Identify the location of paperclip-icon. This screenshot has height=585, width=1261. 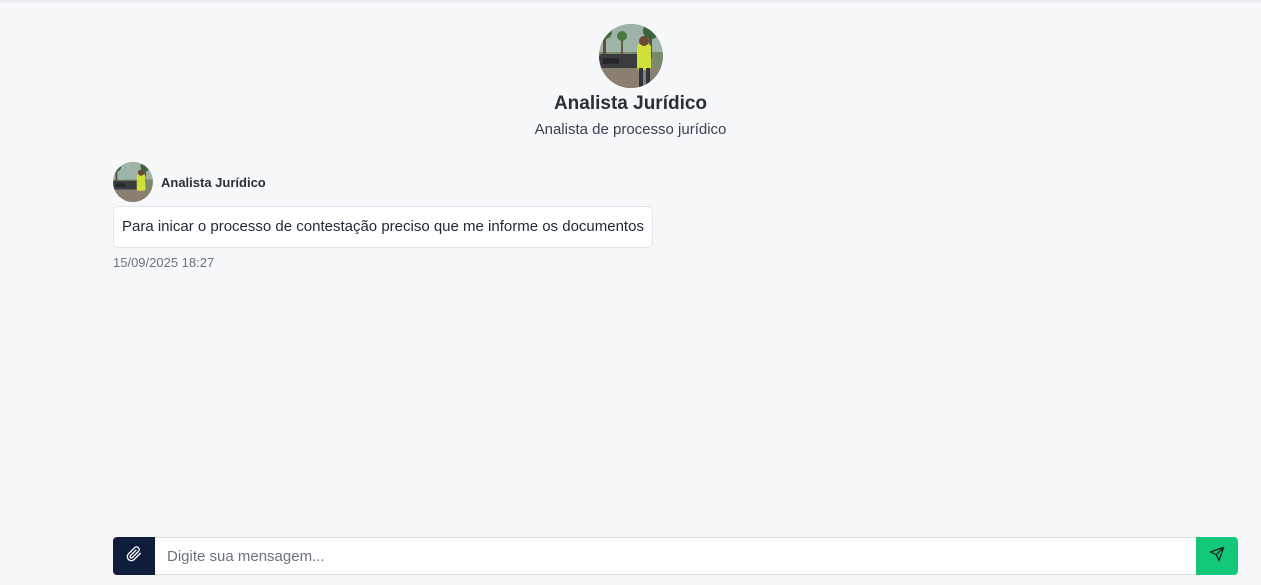
(134, 556).